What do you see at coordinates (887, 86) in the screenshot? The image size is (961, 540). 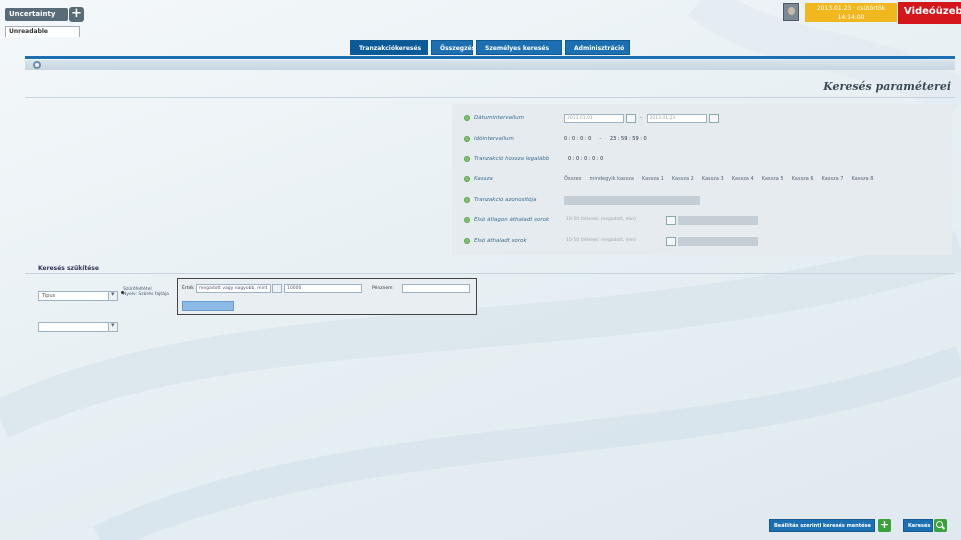 I see `page-title: Keresés paraméterei` at bounding box center [887, 86].